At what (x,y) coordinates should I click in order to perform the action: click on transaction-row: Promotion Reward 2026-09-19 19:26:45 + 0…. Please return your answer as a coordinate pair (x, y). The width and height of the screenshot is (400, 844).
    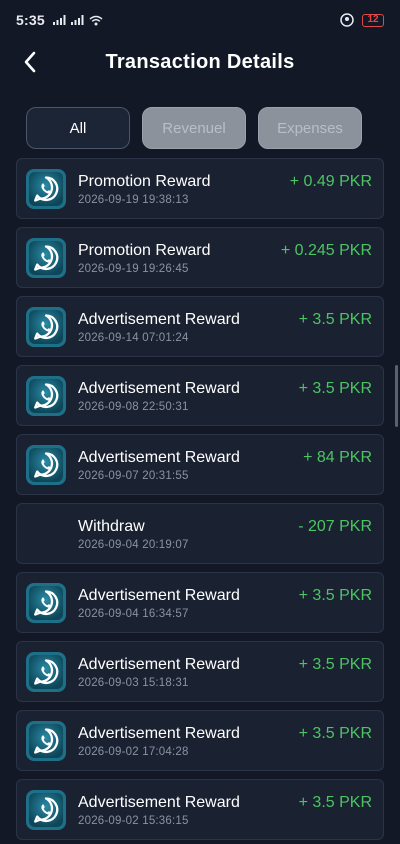
    Looking at the image, I should click on (200, 257).